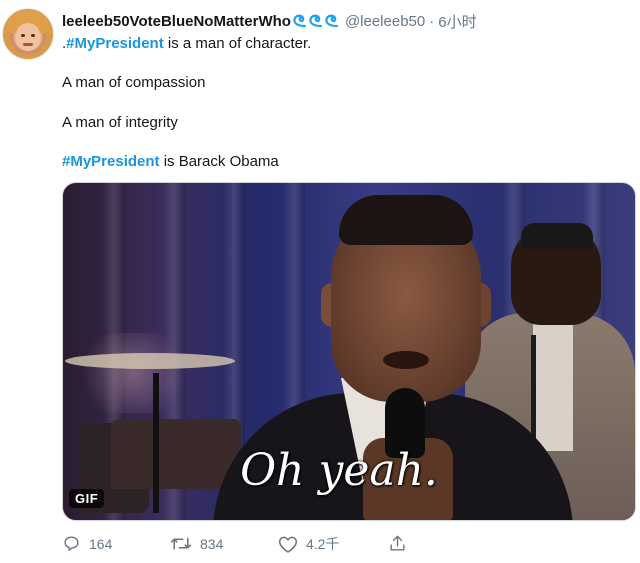 The height and width of the screenshot is (563, 640). I want to click on reply-icon, so click(71, 543).